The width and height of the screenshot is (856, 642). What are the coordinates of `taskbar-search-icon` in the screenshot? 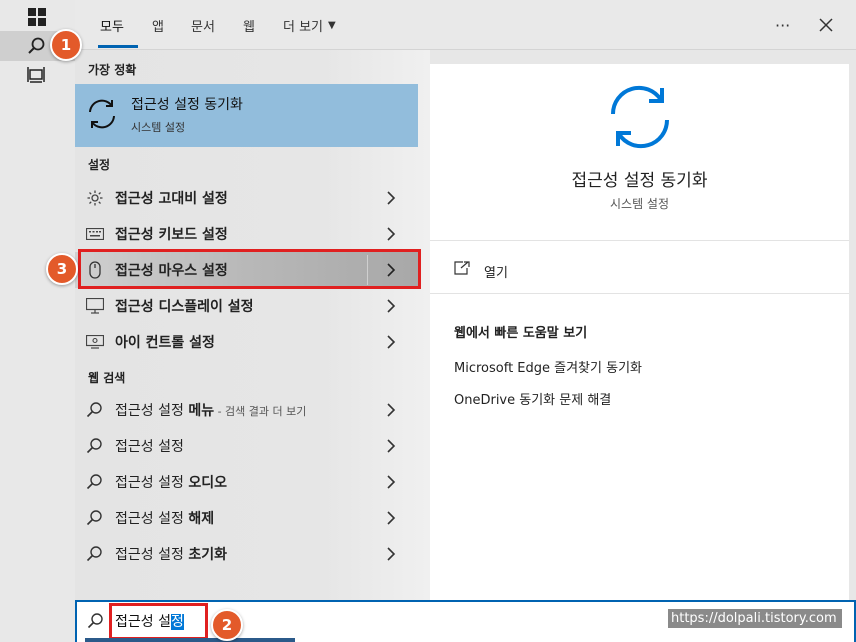 It's located at (37, 46).